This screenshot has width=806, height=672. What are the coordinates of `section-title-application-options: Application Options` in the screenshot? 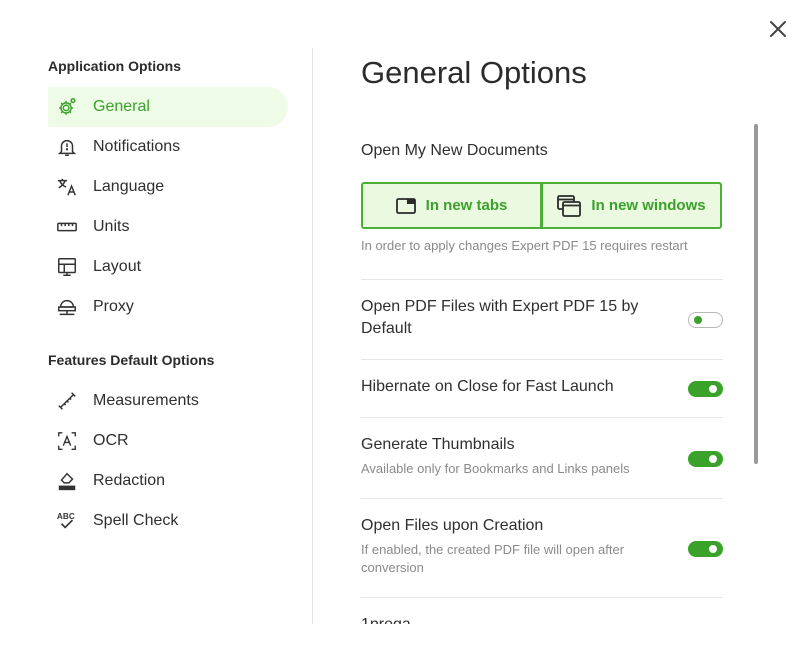 It's located at (114, 66).